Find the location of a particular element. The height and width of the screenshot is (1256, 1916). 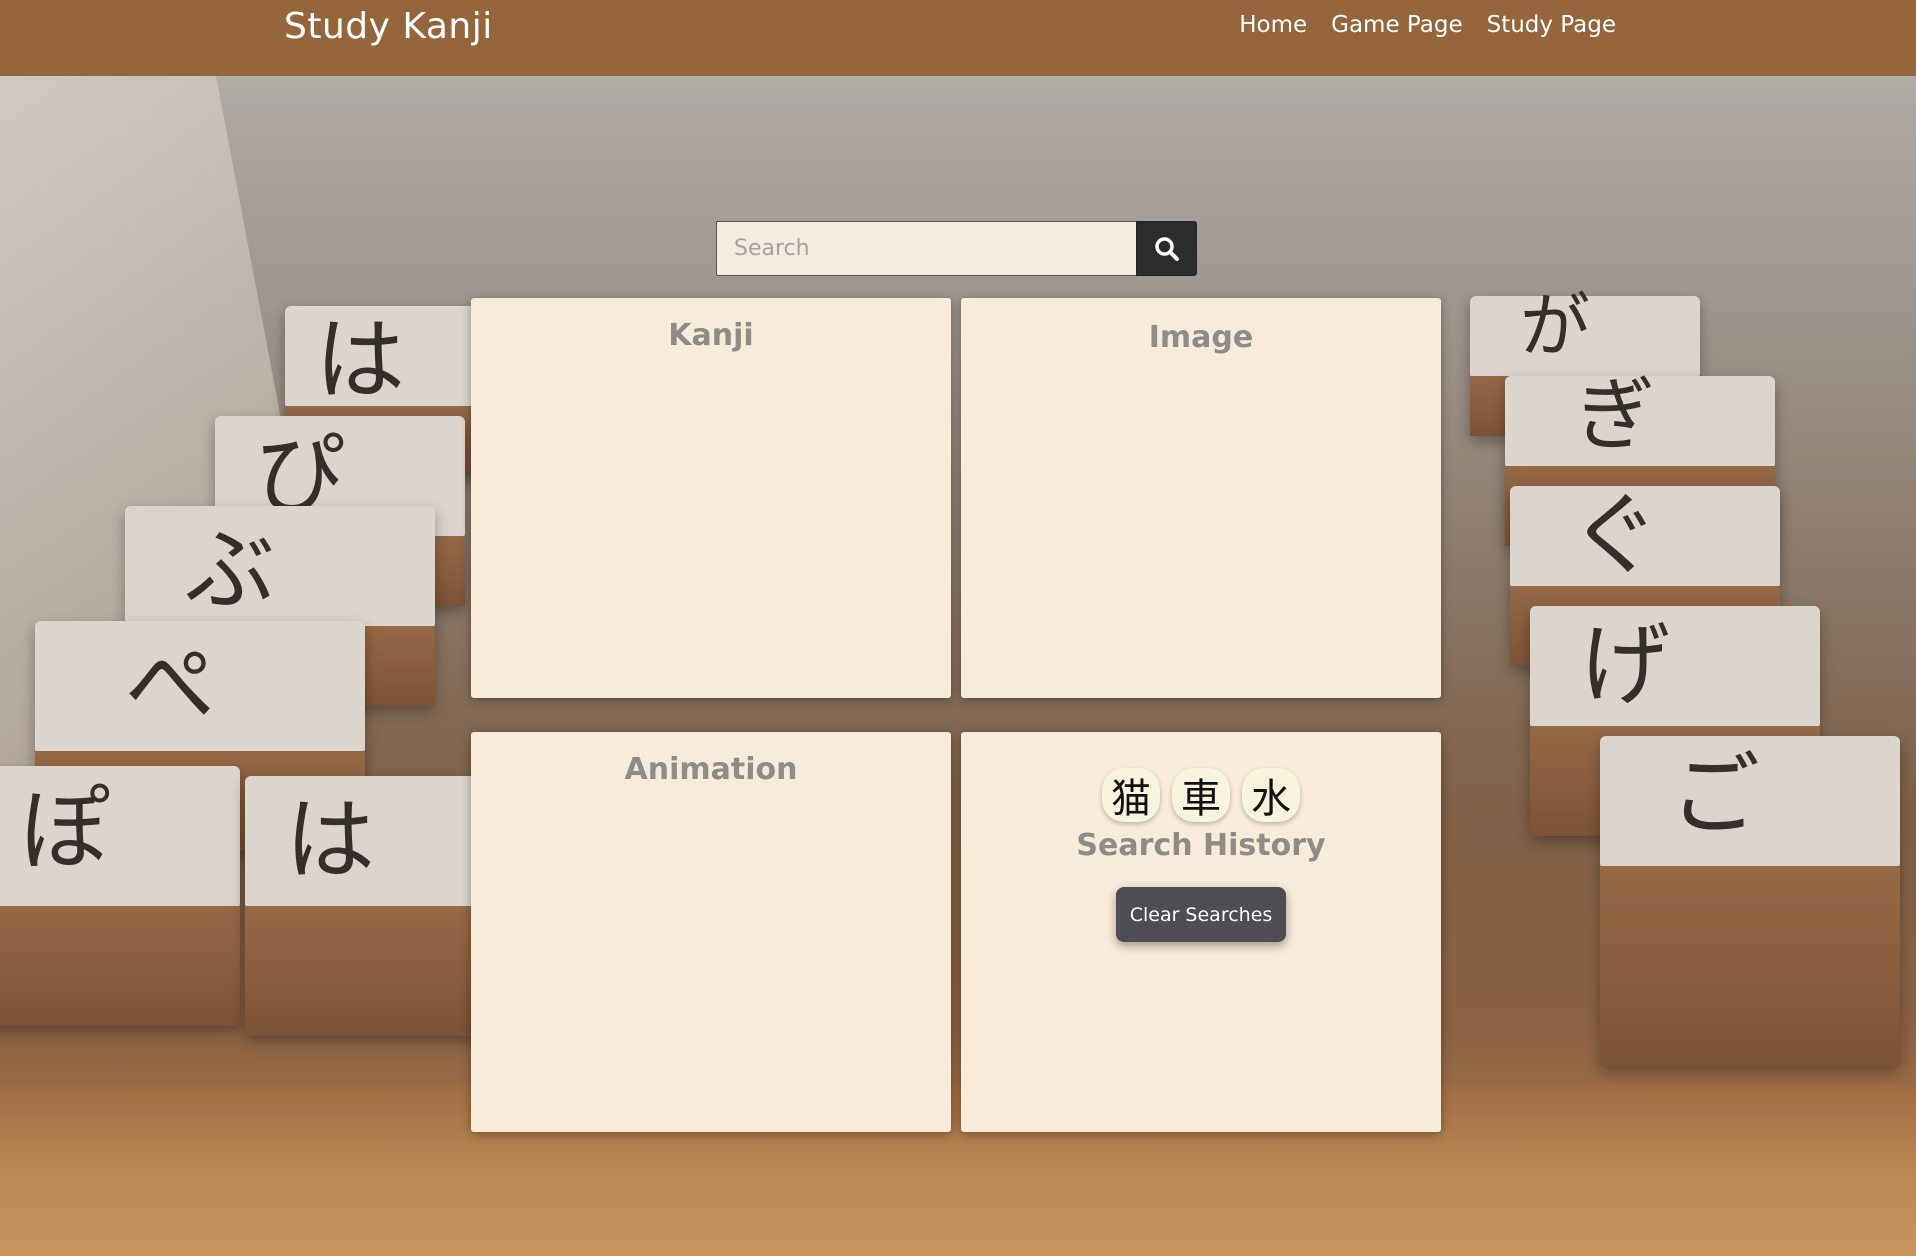

image-card-title: Image is located at coordinates (1201, 337).